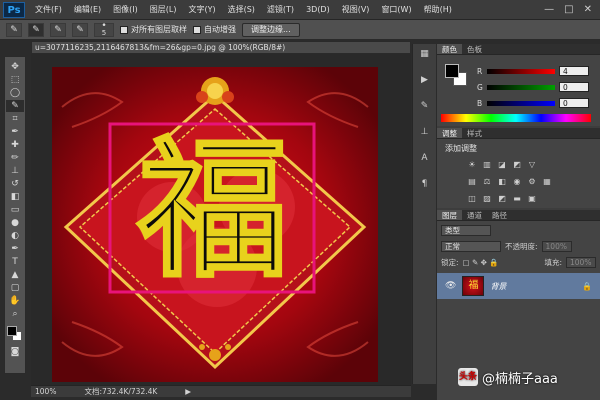 The image size is (600, 400). I want to click on green-value-input: 0, so click(574, 87).